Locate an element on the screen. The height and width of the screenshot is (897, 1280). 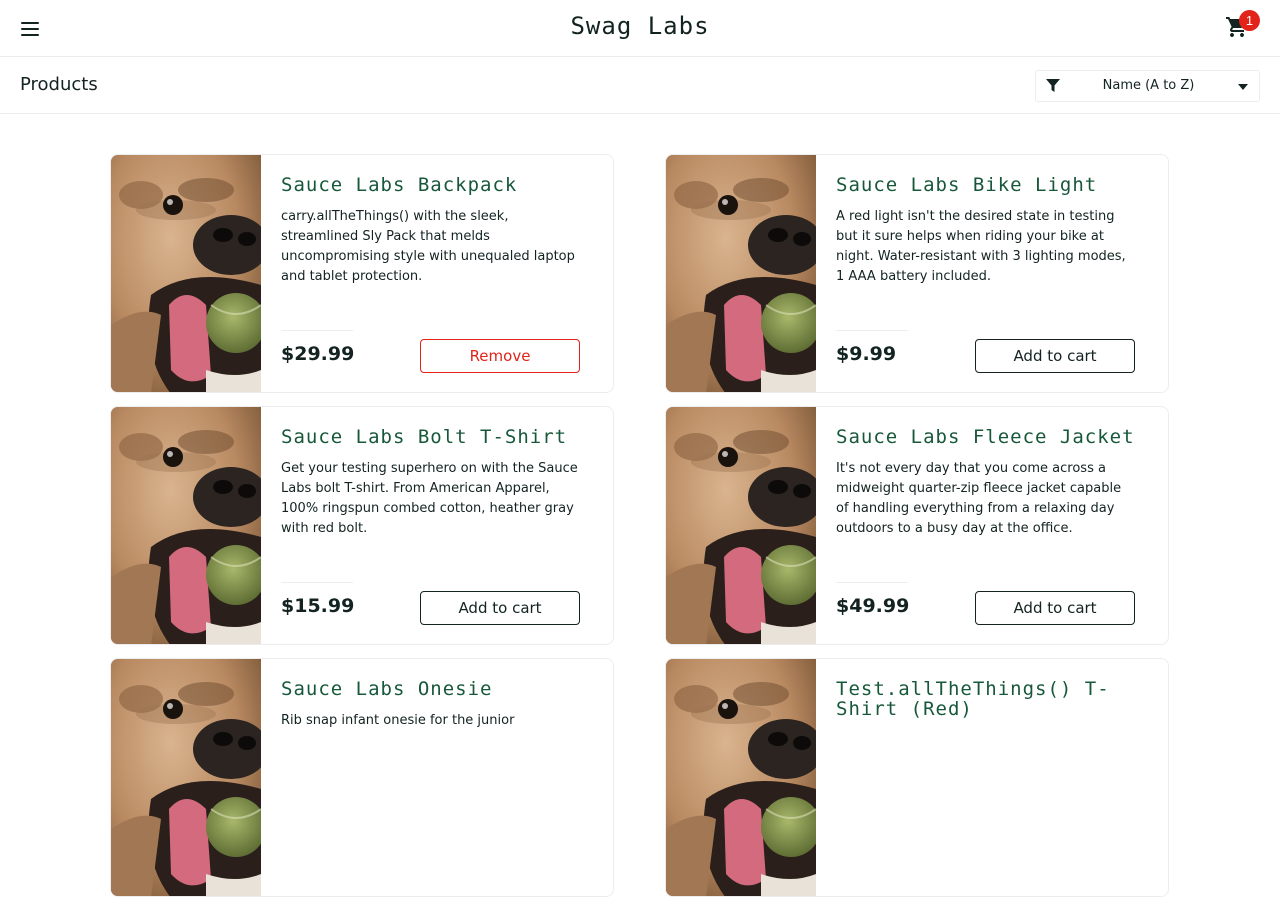
primary-header: Swag Labs 1 is located at coordinates (640, 28).